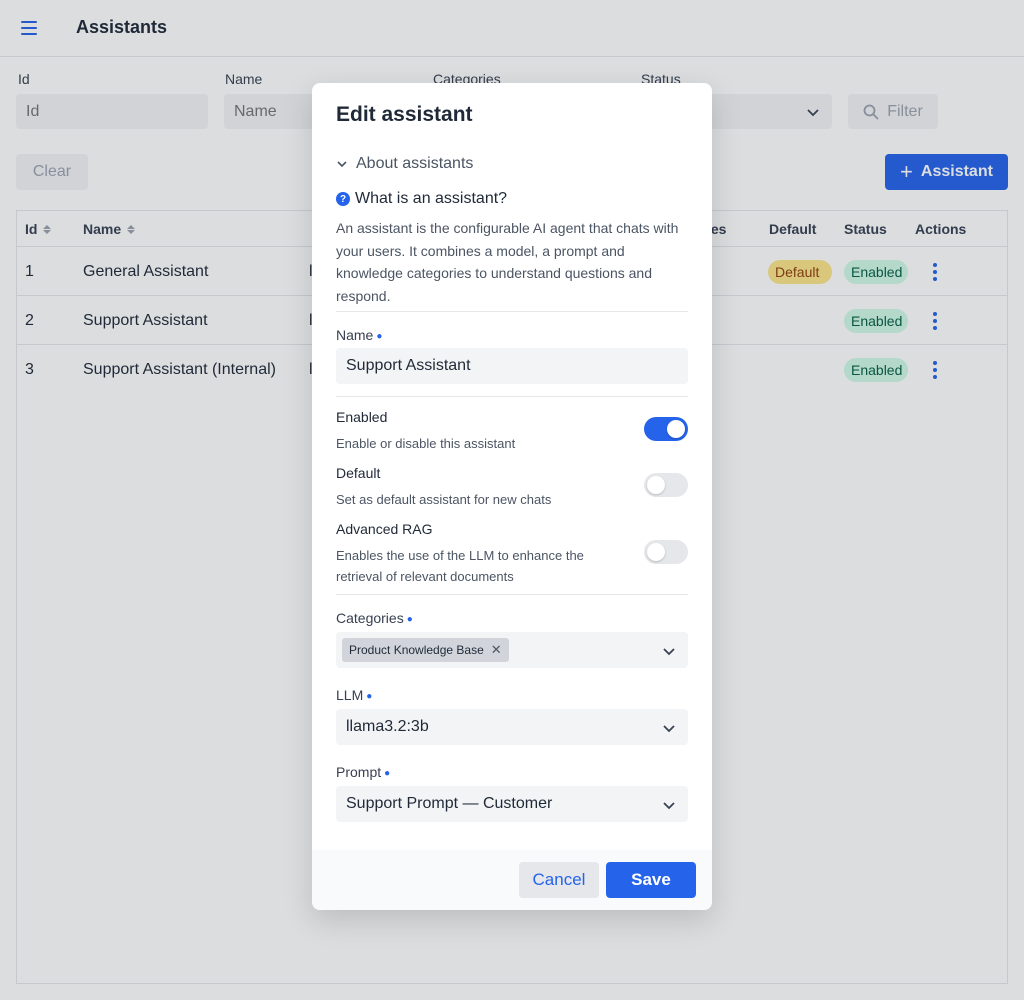 The image size is (1024, 1000). Describe the element at coordinates (358, 473) in the screenshot. I see `default-label: Default` at that location.